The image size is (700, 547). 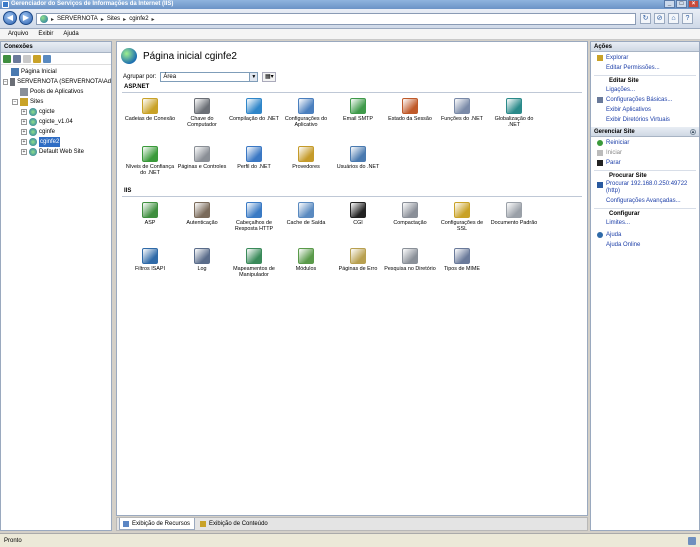 What do you see at coordinates (600, 185) in the screenshot?
I see `browse-icon` at bounding box center [600, 185].